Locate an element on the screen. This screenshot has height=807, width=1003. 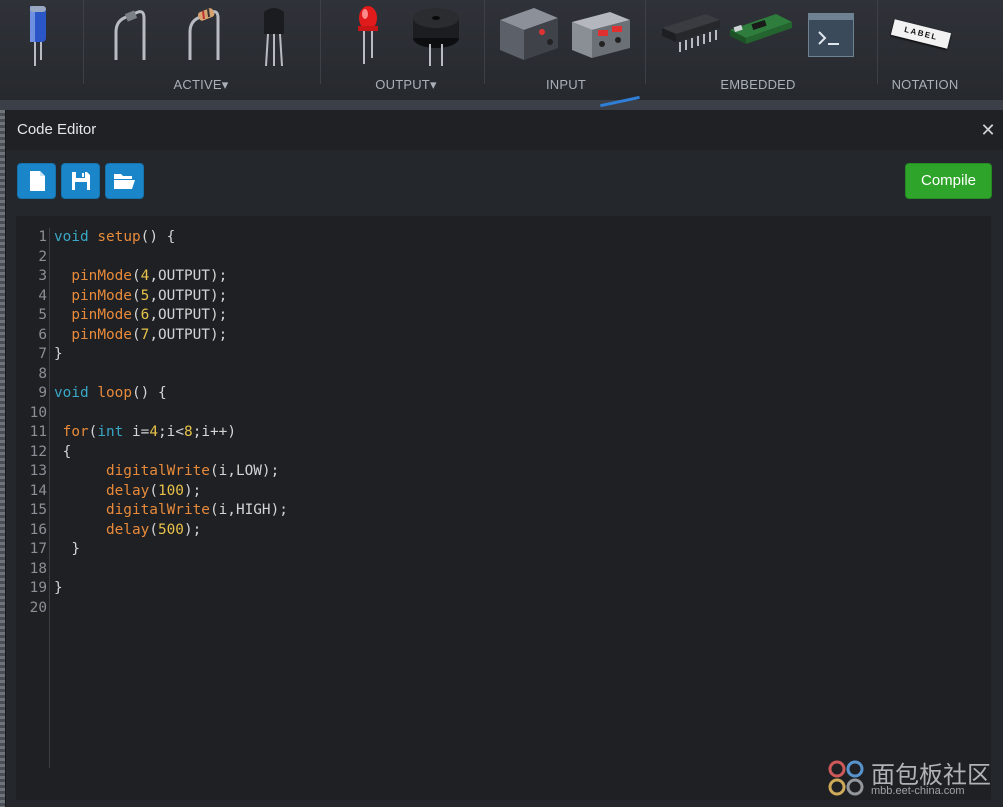
code-token: ;i< is located at coordinates (171, 432).